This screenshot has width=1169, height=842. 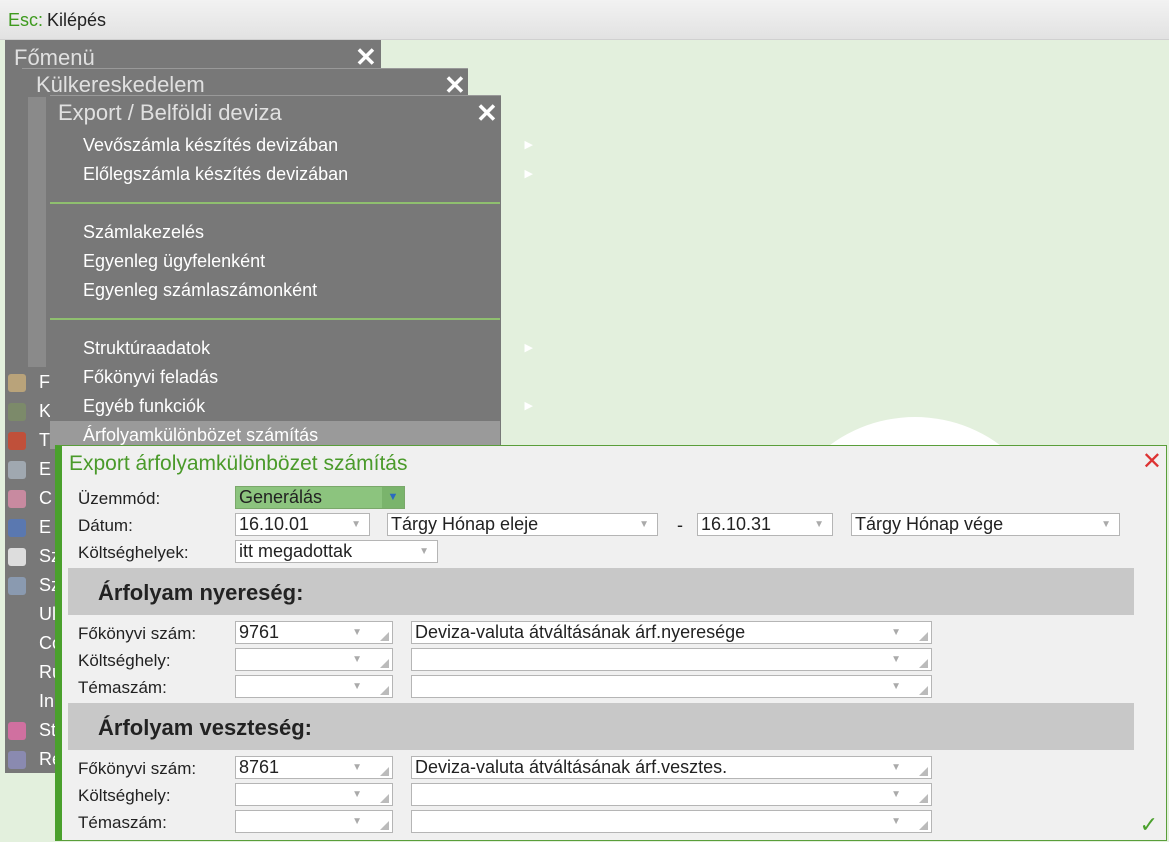 What do you see at coordinates (314, 767) in the screenshot?
I see `ledger-code-field: 8761 ▼` at bounding box center [314, 767].